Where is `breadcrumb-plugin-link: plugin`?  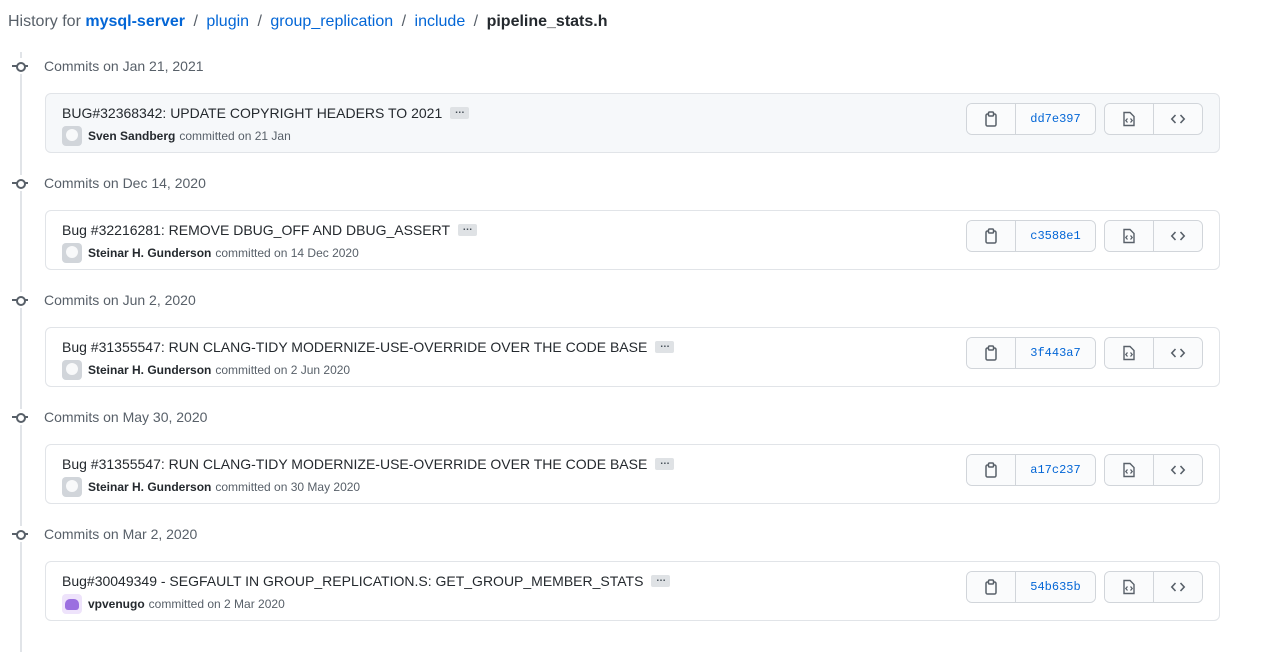 breadcrumb-plugin-link: plugin is located at coordinates (227, 21).